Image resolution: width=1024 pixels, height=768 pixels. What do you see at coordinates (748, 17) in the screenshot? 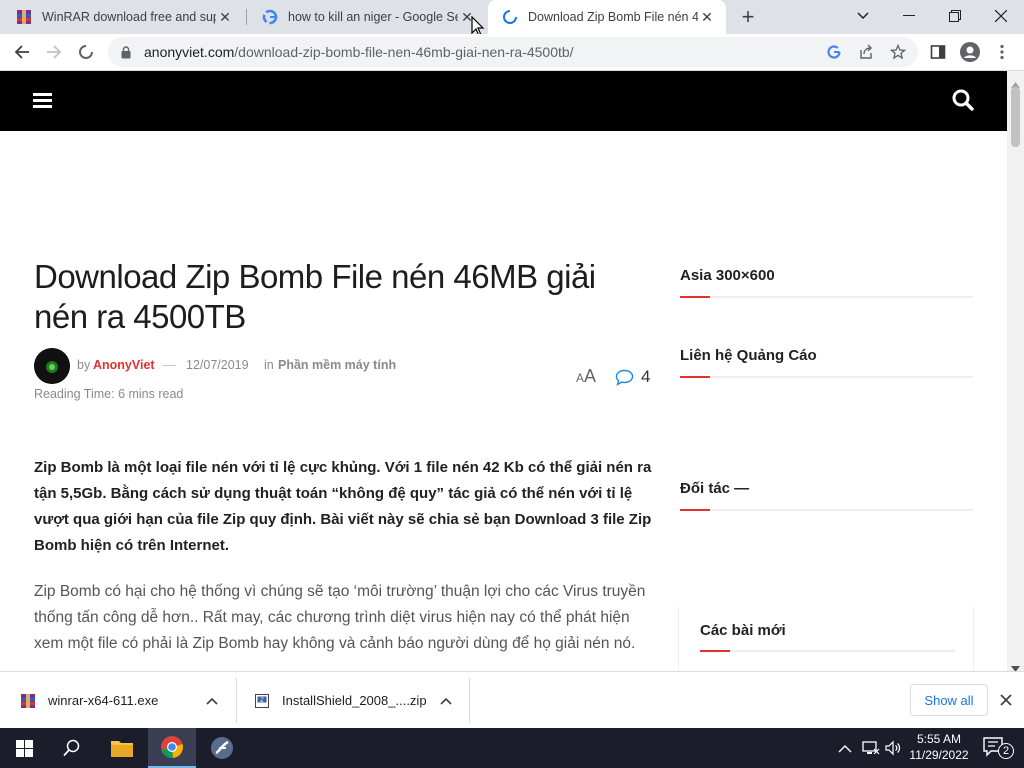
I see `new-tab-button: +` at bounding box center [748, 17].